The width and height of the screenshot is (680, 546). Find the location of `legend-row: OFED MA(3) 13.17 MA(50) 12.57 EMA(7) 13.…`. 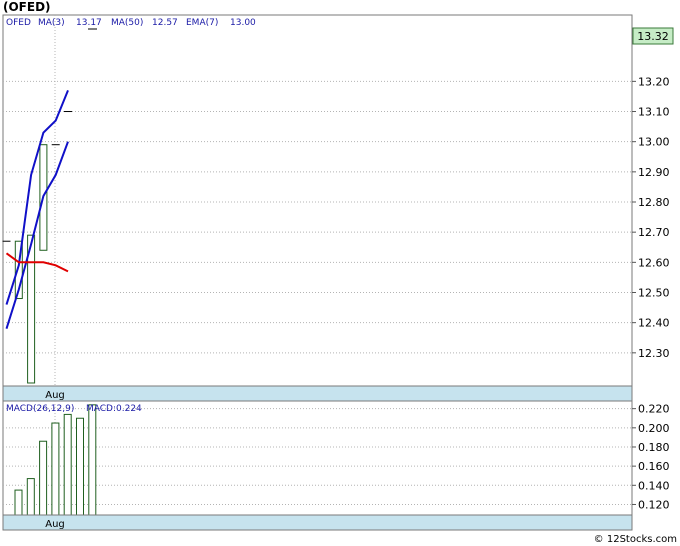

legend-row: OFED MA(3) 13.17 MA(50) 12.57 EMA(7) 13.… is located at coordinates (131, 23).